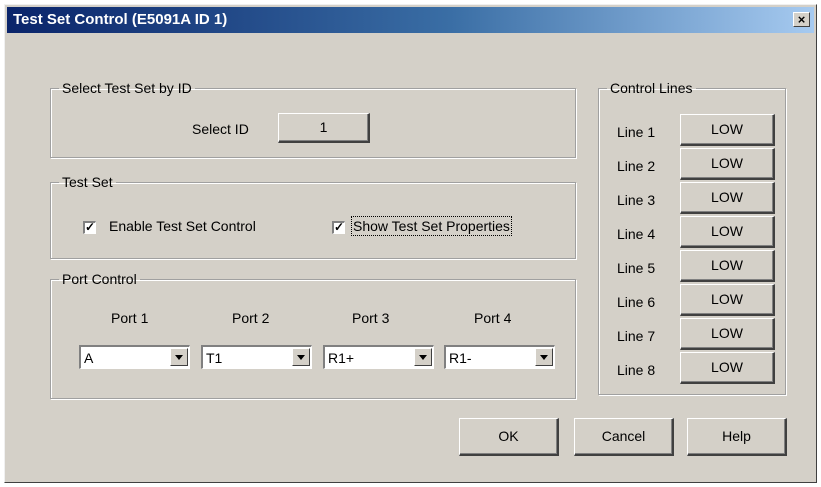 The height and width of the screenshot is (487, 821). I want to click on help-button: Help, so click(737, 437).